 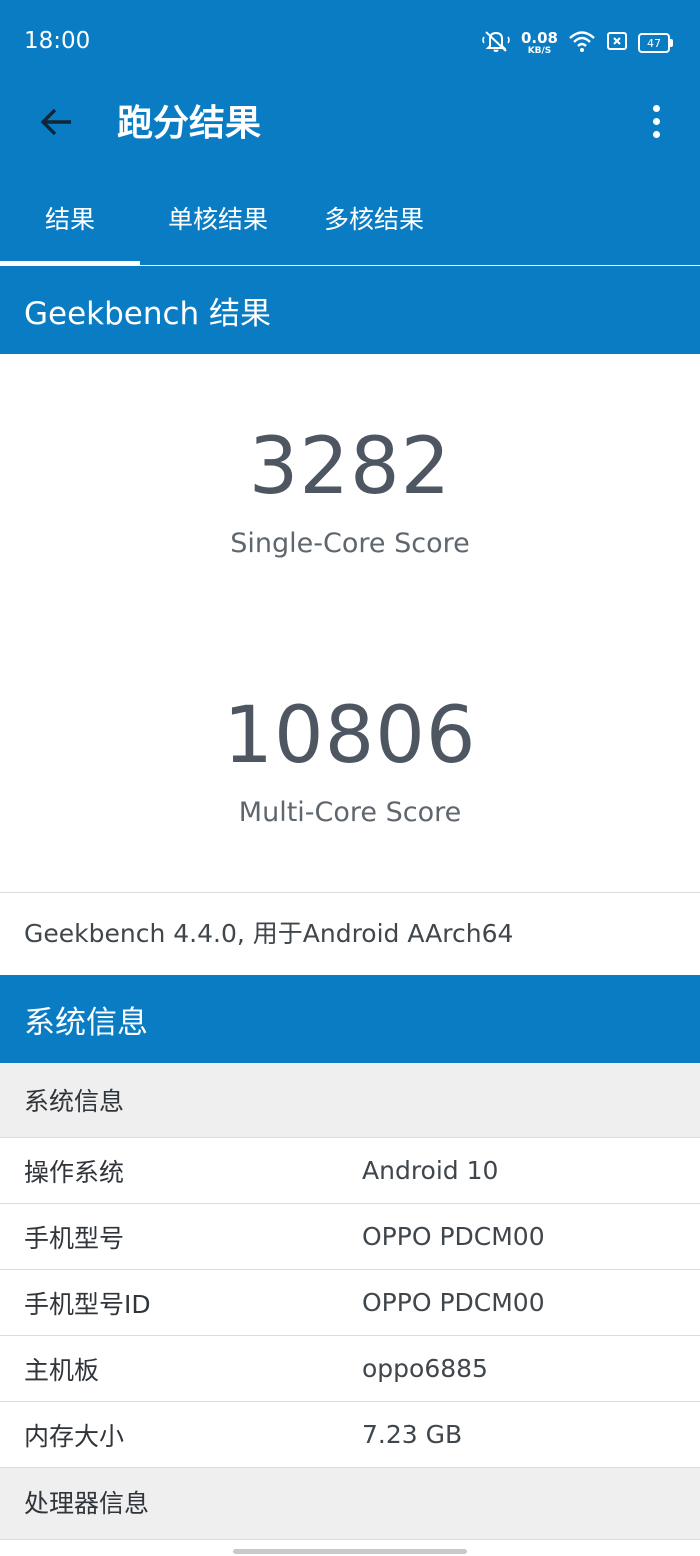 I want to click on single-core-score: 3282, so click(x=350, y=467).